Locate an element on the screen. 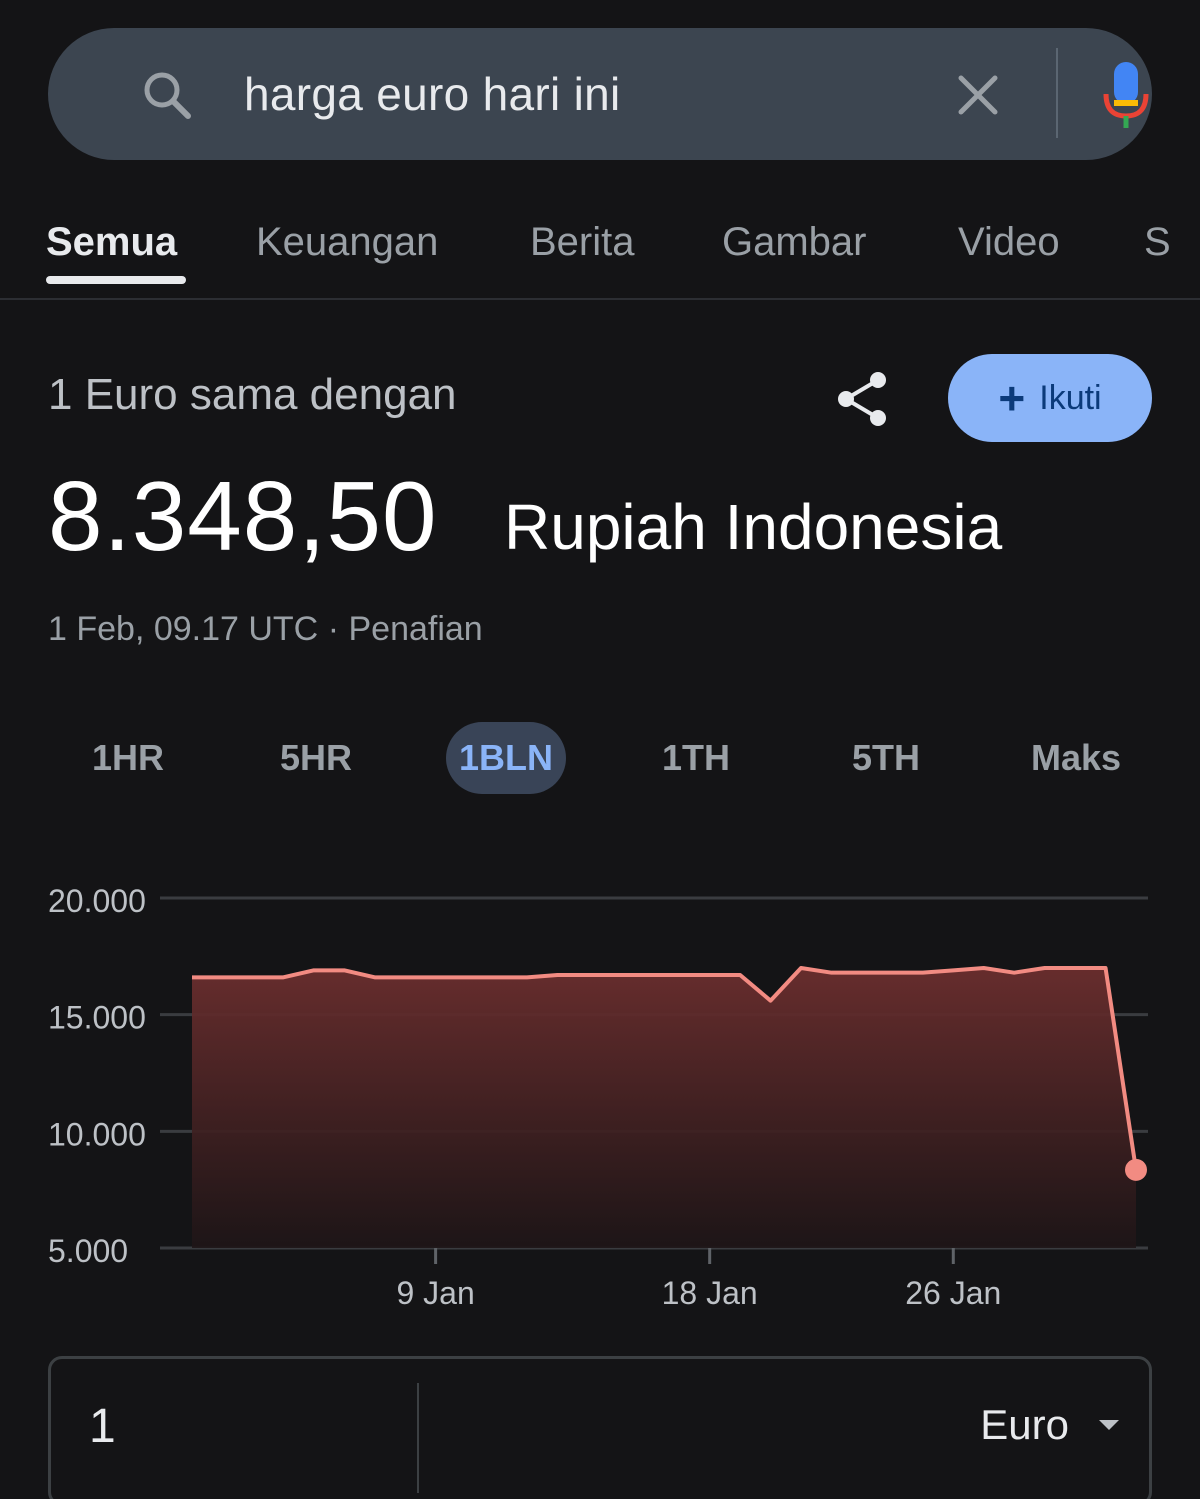 This screenshot has height=1499, width=1200. range-1hr: 1HR is located at coordinates (128, 758).